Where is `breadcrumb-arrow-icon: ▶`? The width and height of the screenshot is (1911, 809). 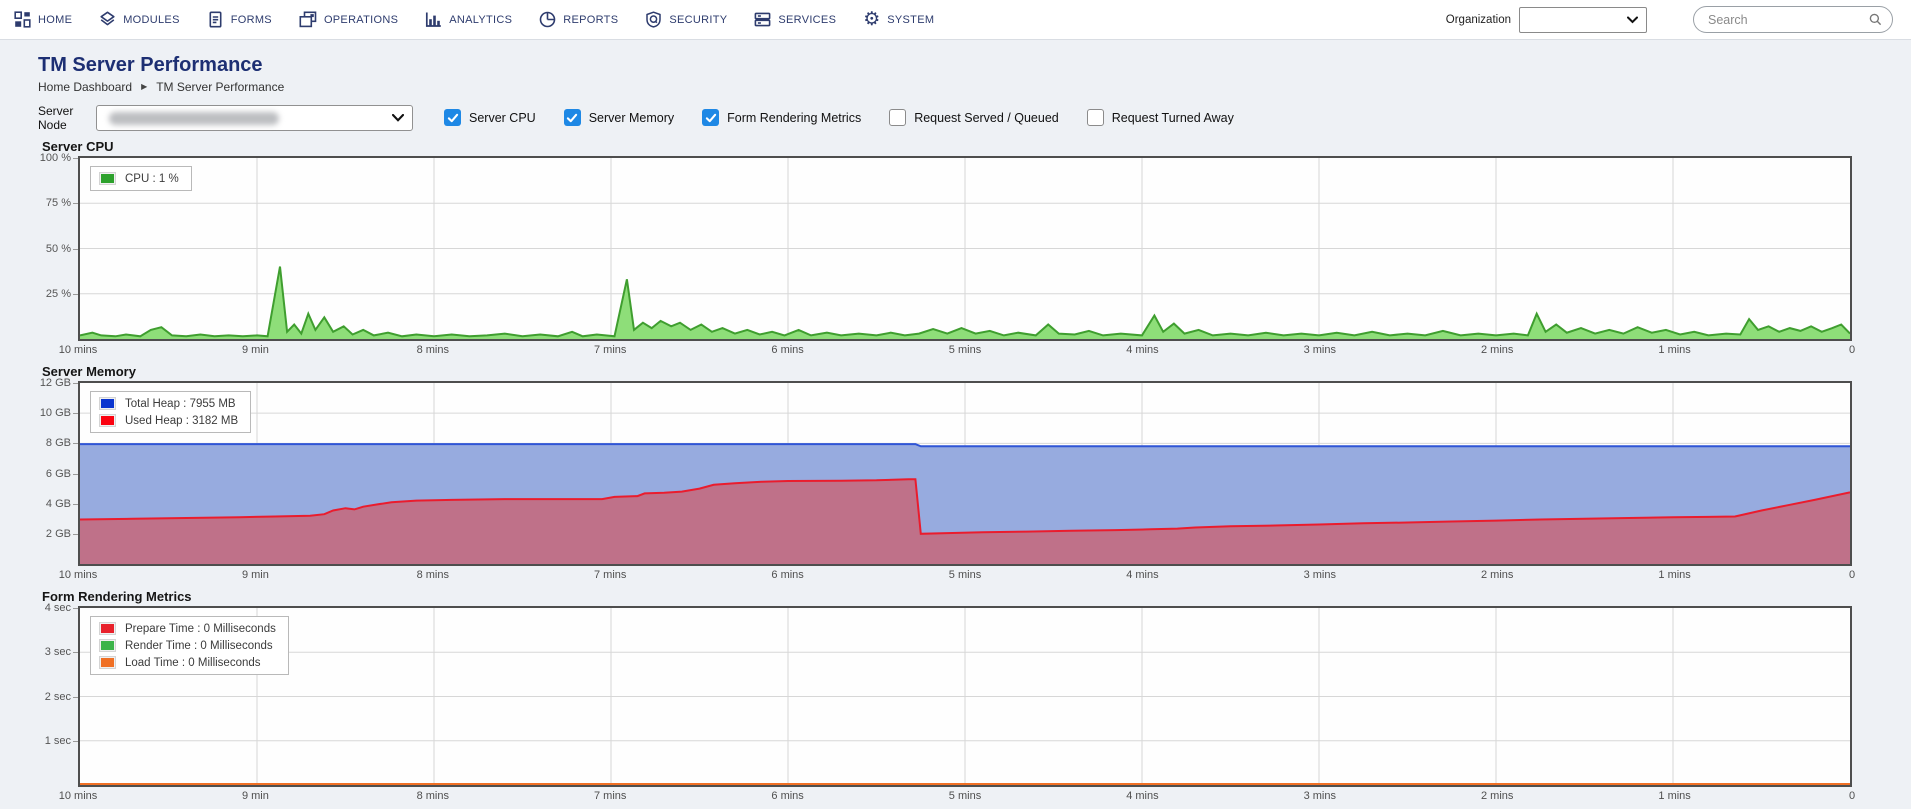 breadcrumb-arrow-icon: ▶ is located at coordinates (144, 86).